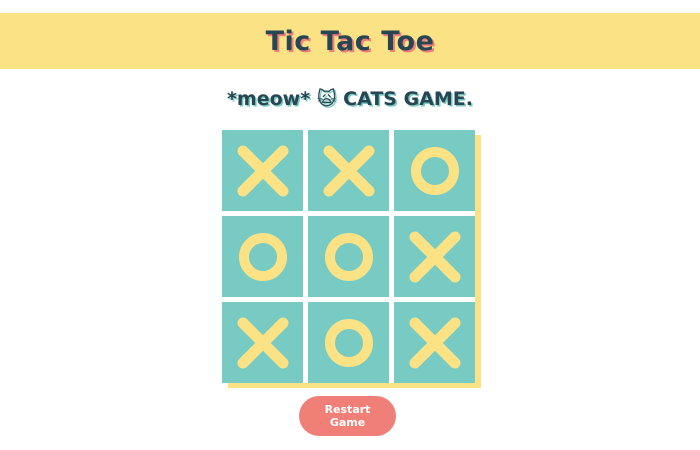  I want to click on restart-game-button: Restart Game, so click(347, 416).